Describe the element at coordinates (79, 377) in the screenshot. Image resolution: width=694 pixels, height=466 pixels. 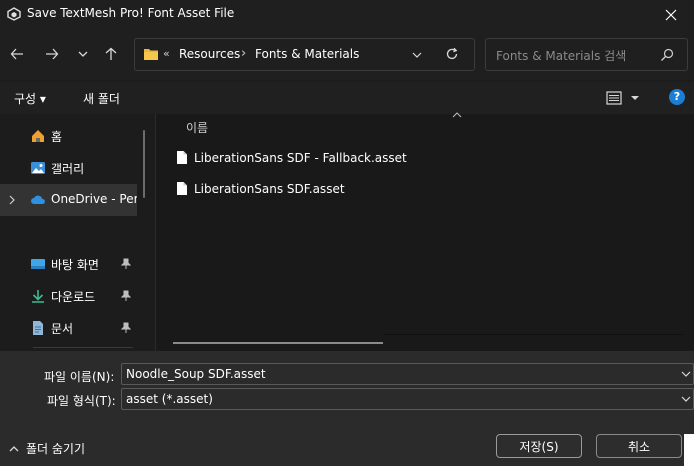
I see `filename-label: 파일 이름(N):` at that location.